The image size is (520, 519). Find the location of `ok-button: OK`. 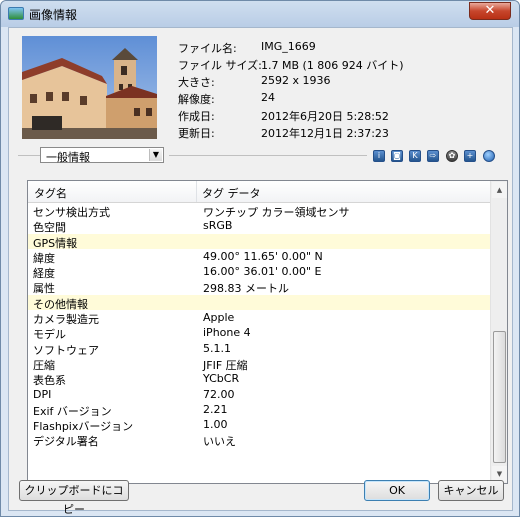

ok-button: OK is located at coordinates (397, 490).